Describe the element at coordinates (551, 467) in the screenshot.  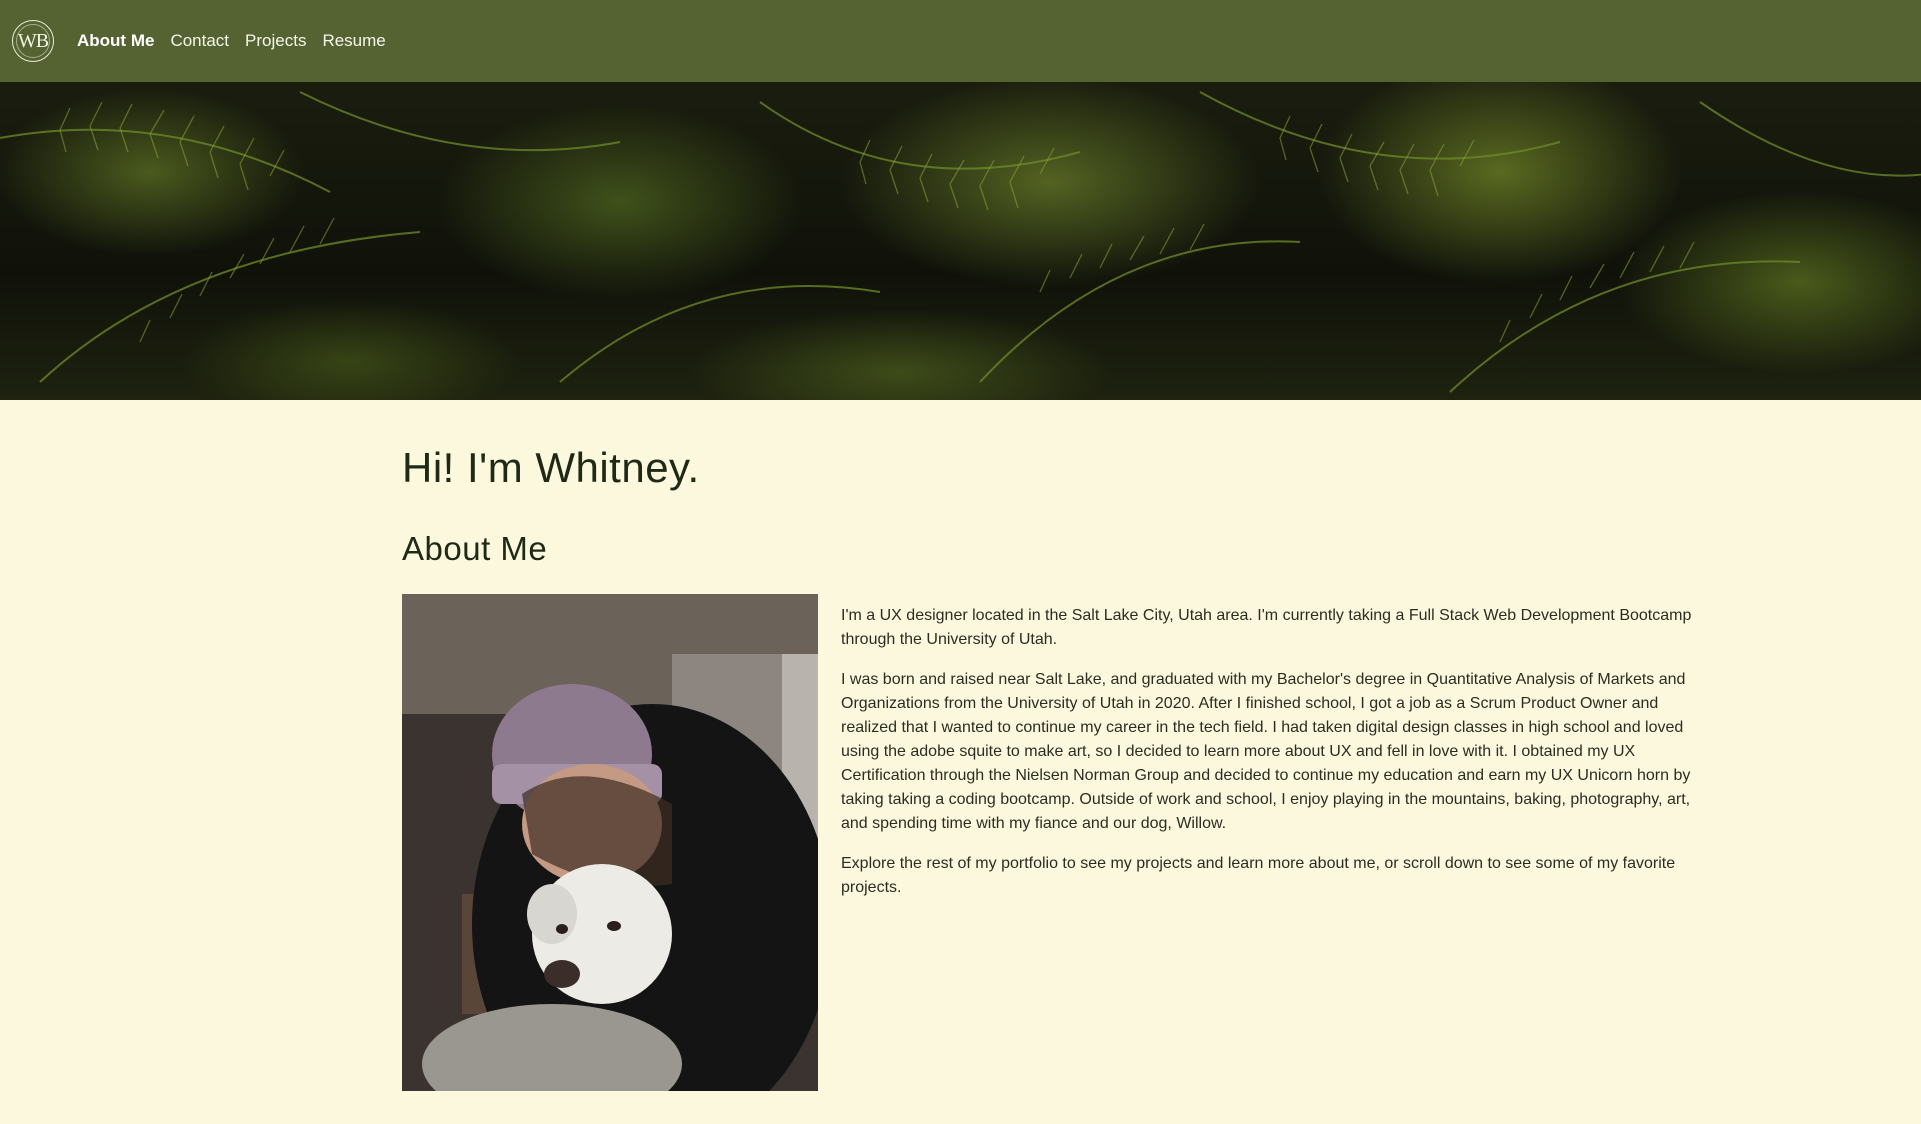
I see `page-title: Hi! I'm Whitney.` at that location.